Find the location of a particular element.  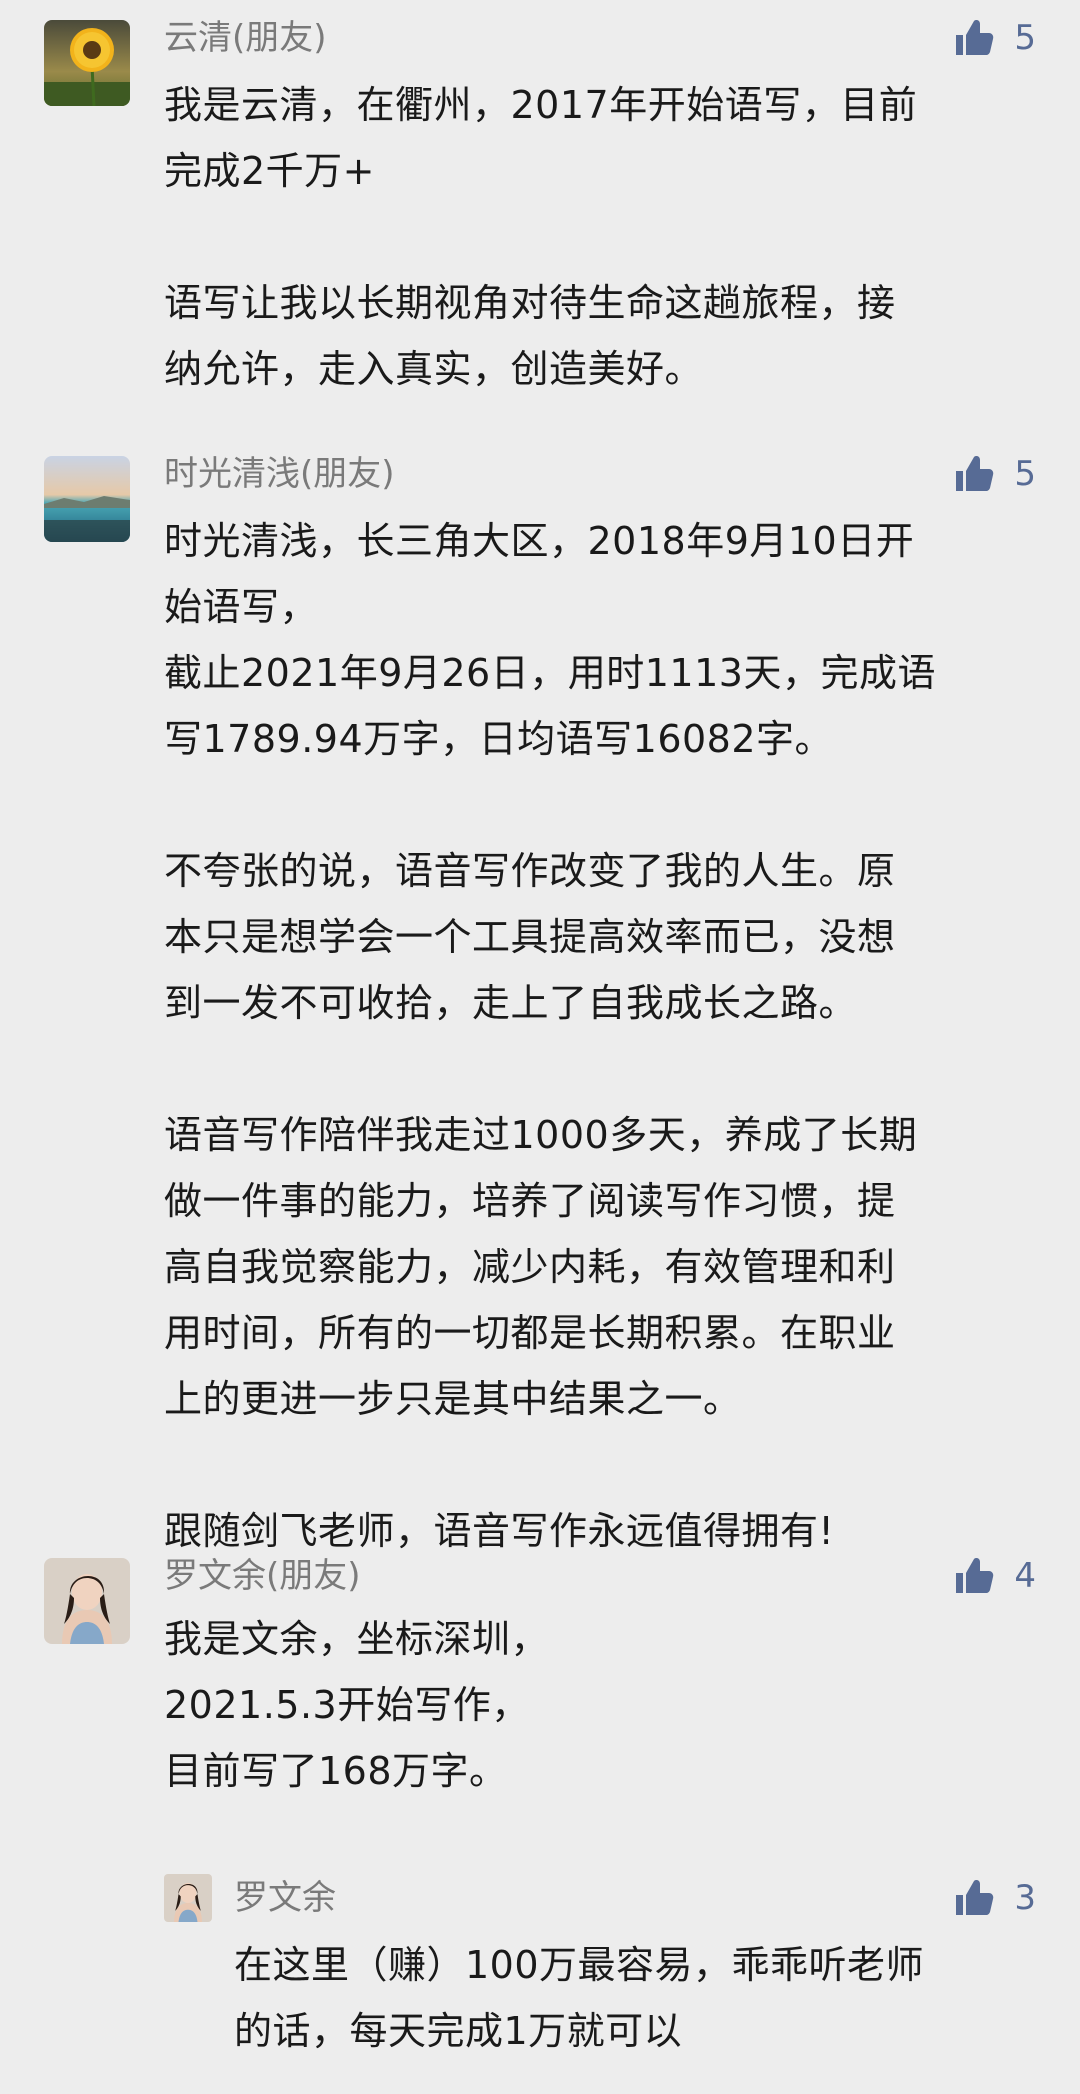

like-button: 4 is located at coordinates (995, 1576).